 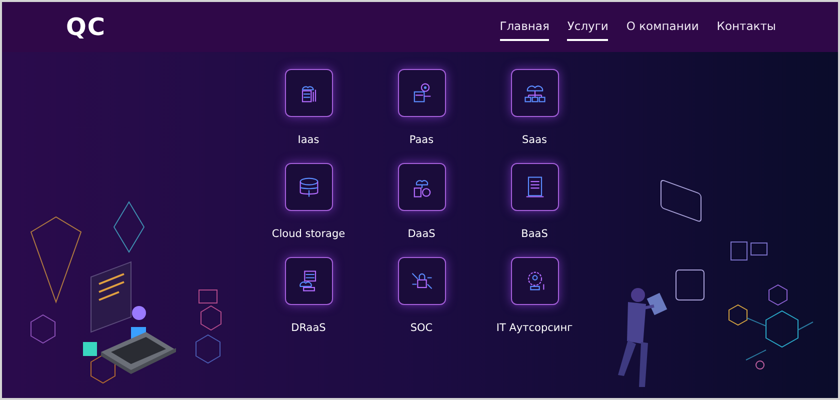 What do you see at coordinates (525, 27) in the screenshot?
I see `nav-link: Главная` at bounding box center [525, 27].